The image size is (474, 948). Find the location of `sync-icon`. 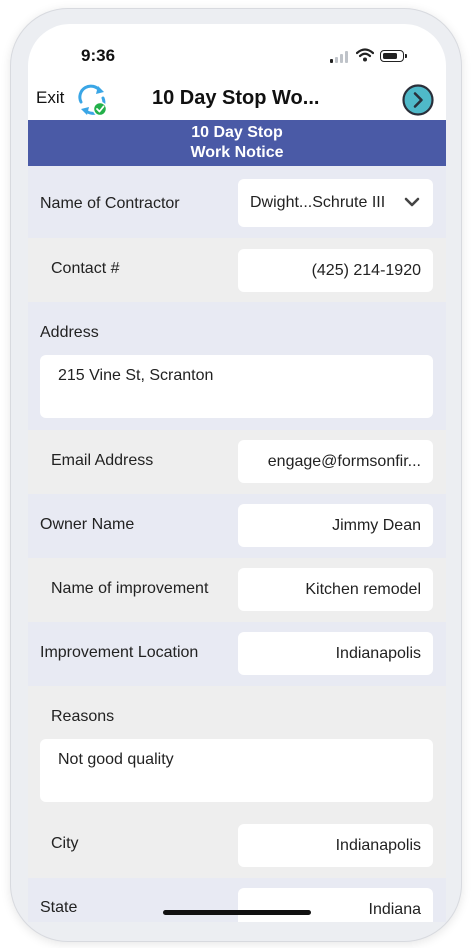

sync-icon is located at coordinates (92, 100).